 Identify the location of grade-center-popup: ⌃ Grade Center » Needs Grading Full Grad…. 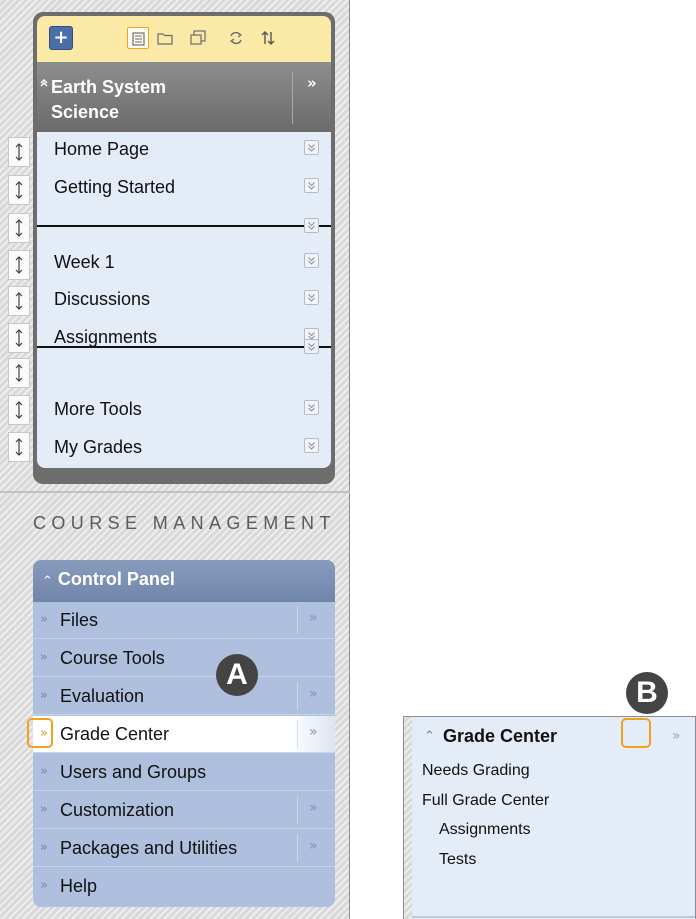
(549, 817).